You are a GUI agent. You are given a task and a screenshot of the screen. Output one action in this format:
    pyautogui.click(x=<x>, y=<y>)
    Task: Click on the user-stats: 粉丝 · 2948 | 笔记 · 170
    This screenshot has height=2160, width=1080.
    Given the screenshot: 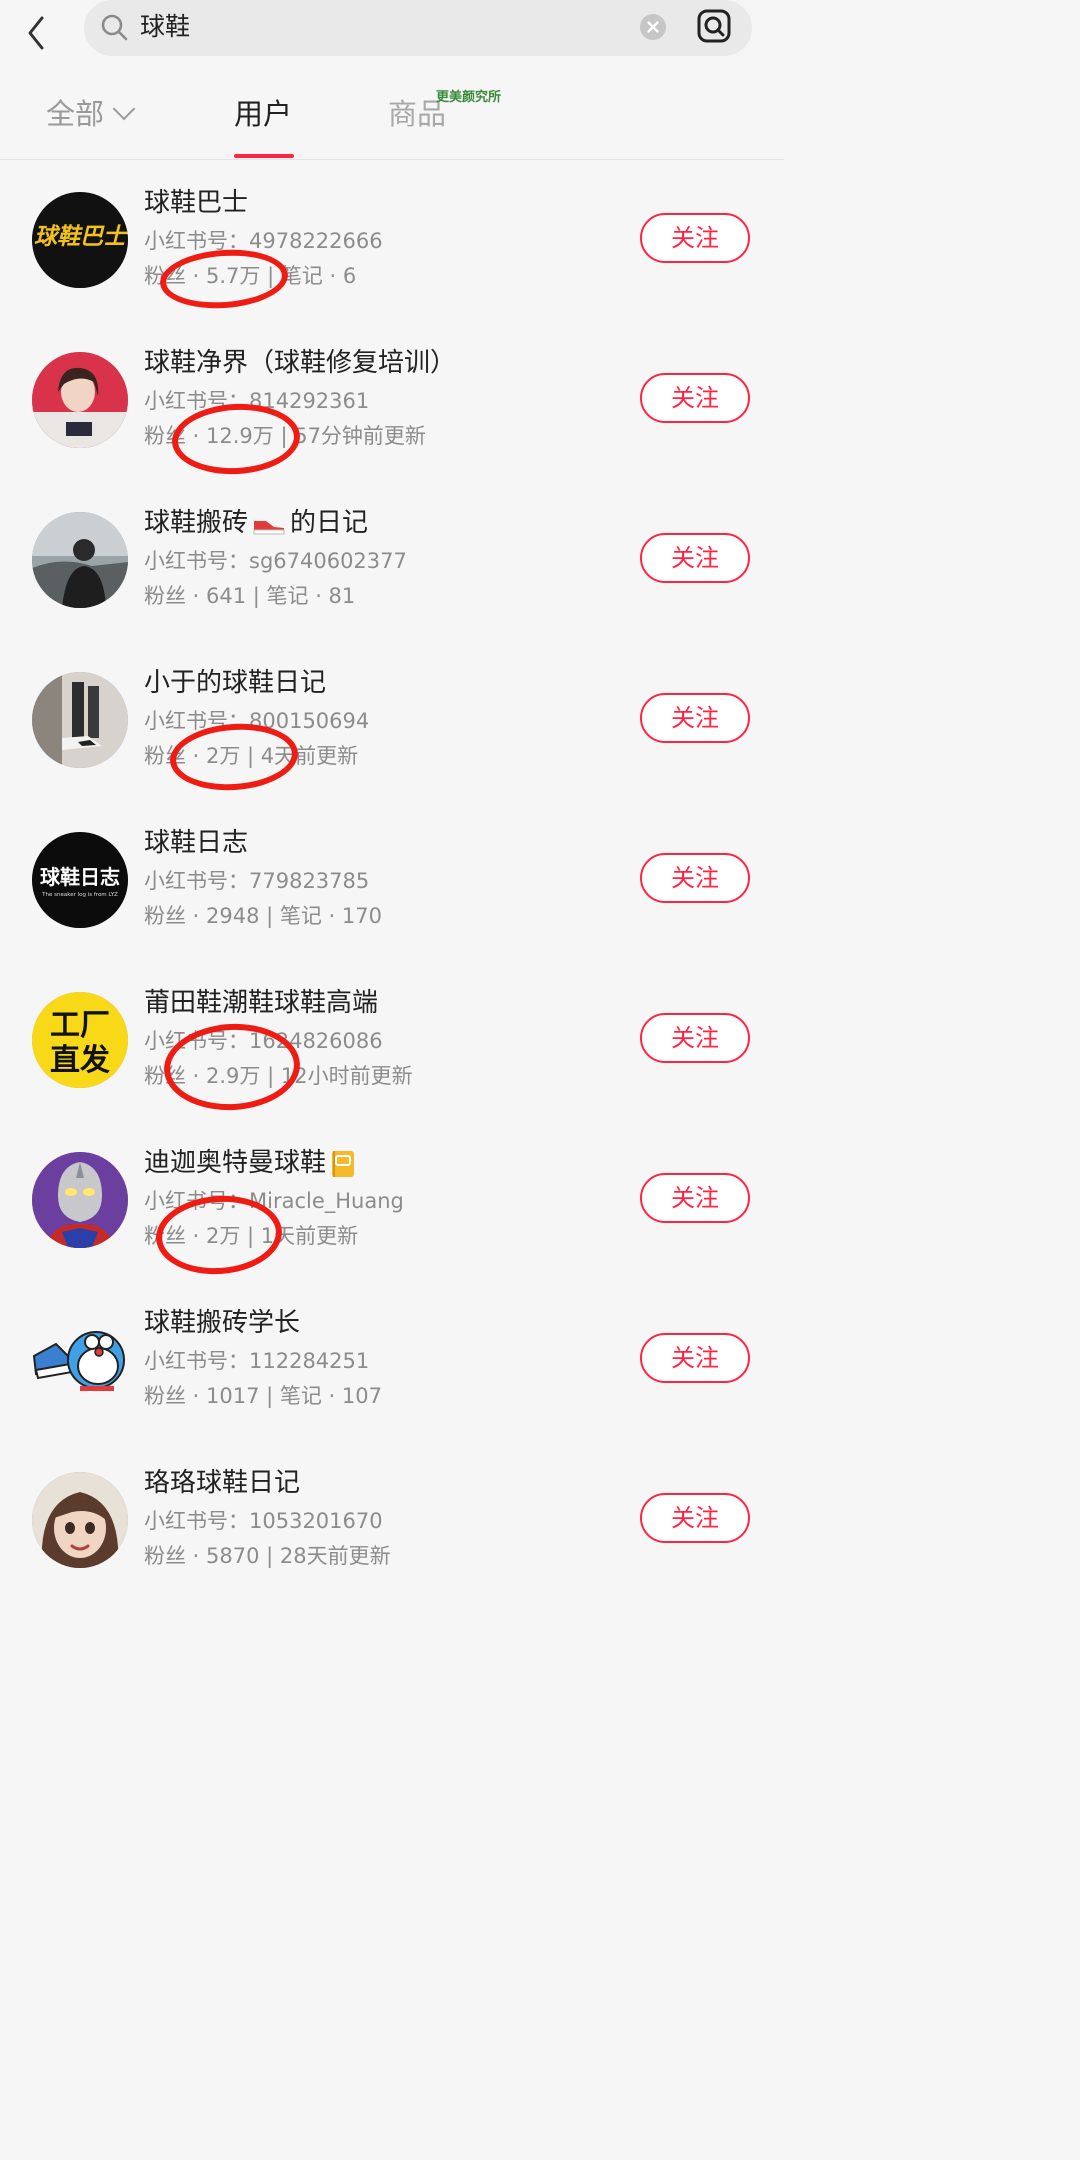 What is the action you would take?
    pyautogui.click(x=263, y=916)
    